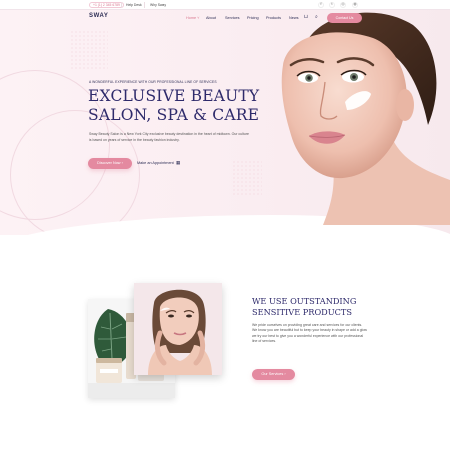  Describe the element at coordinates (174, 96) in the screenshot. I see `hero-title-line1: EXCLUSIVE BEAUTY` at that location.